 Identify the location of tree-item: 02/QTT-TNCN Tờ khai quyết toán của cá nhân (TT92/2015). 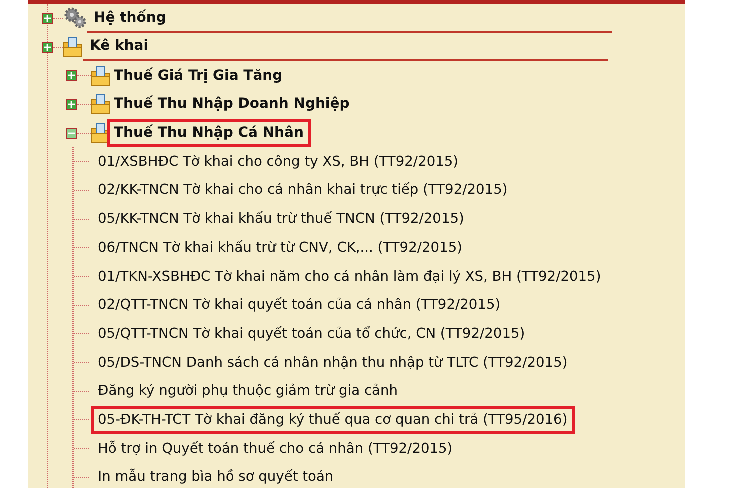
(299, 305).